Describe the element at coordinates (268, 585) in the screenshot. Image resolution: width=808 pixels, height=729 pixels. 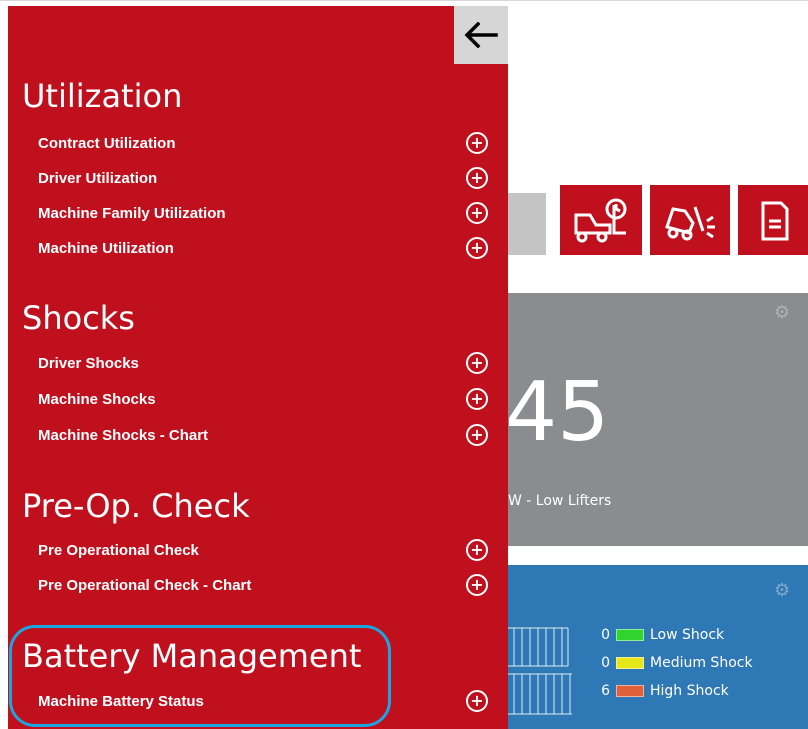
I see `menu-item-pre-operational-check-chart: Pre Operational Check - Chart +` at that location.